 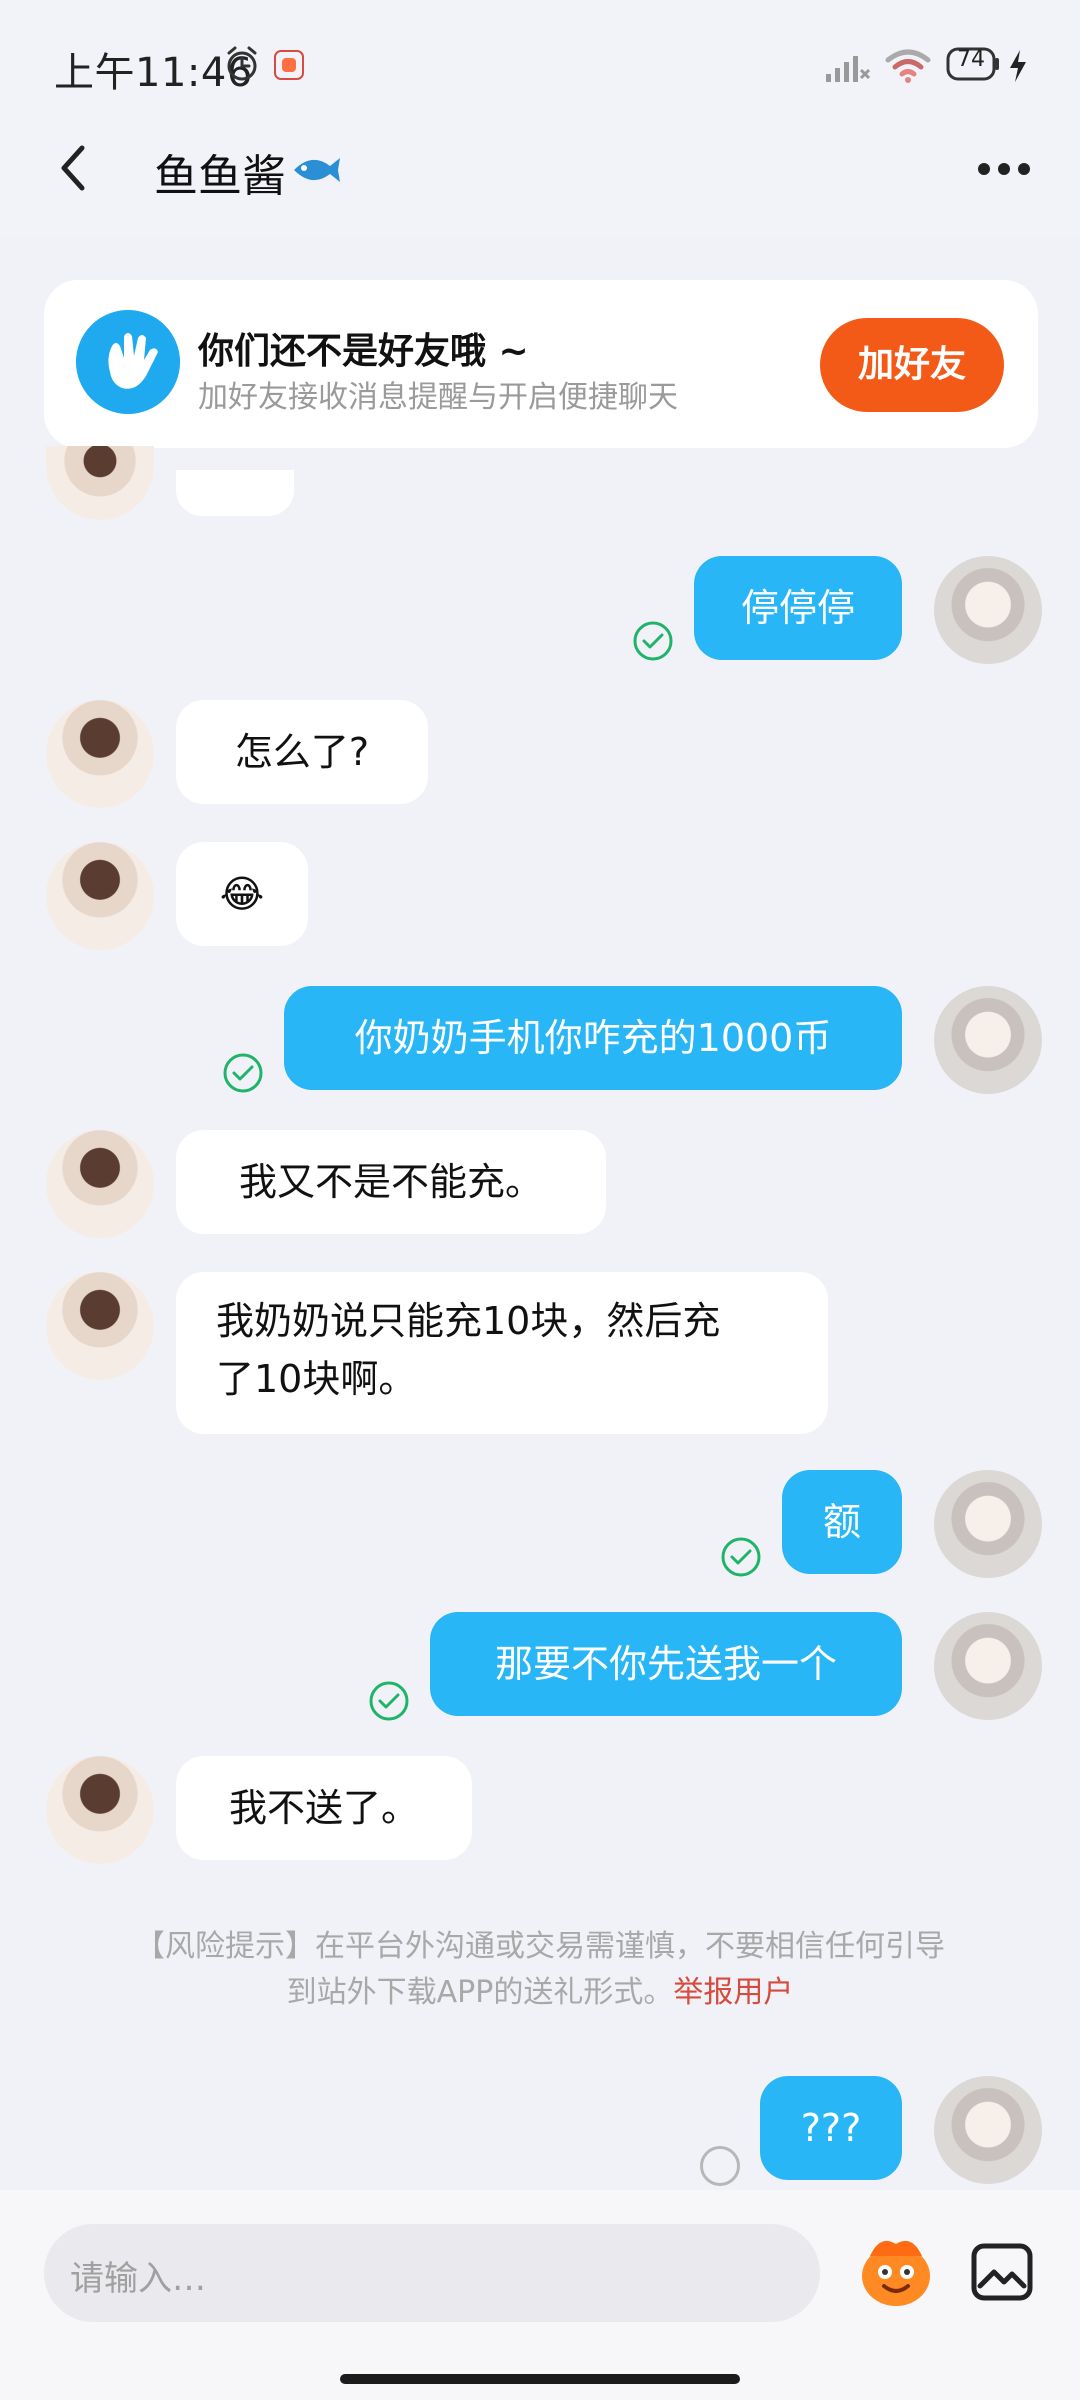 What do you see at coordinates (912, 365) in the screenshot?
I see `add-friend-button: 加好友` at bounding box center [912, 365].